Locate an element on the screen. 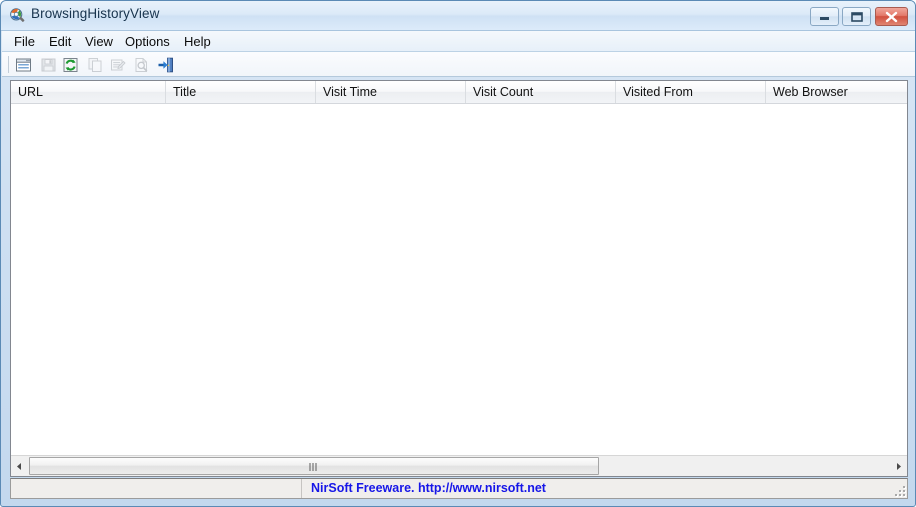  close-button is located at coordinates (891, 16).